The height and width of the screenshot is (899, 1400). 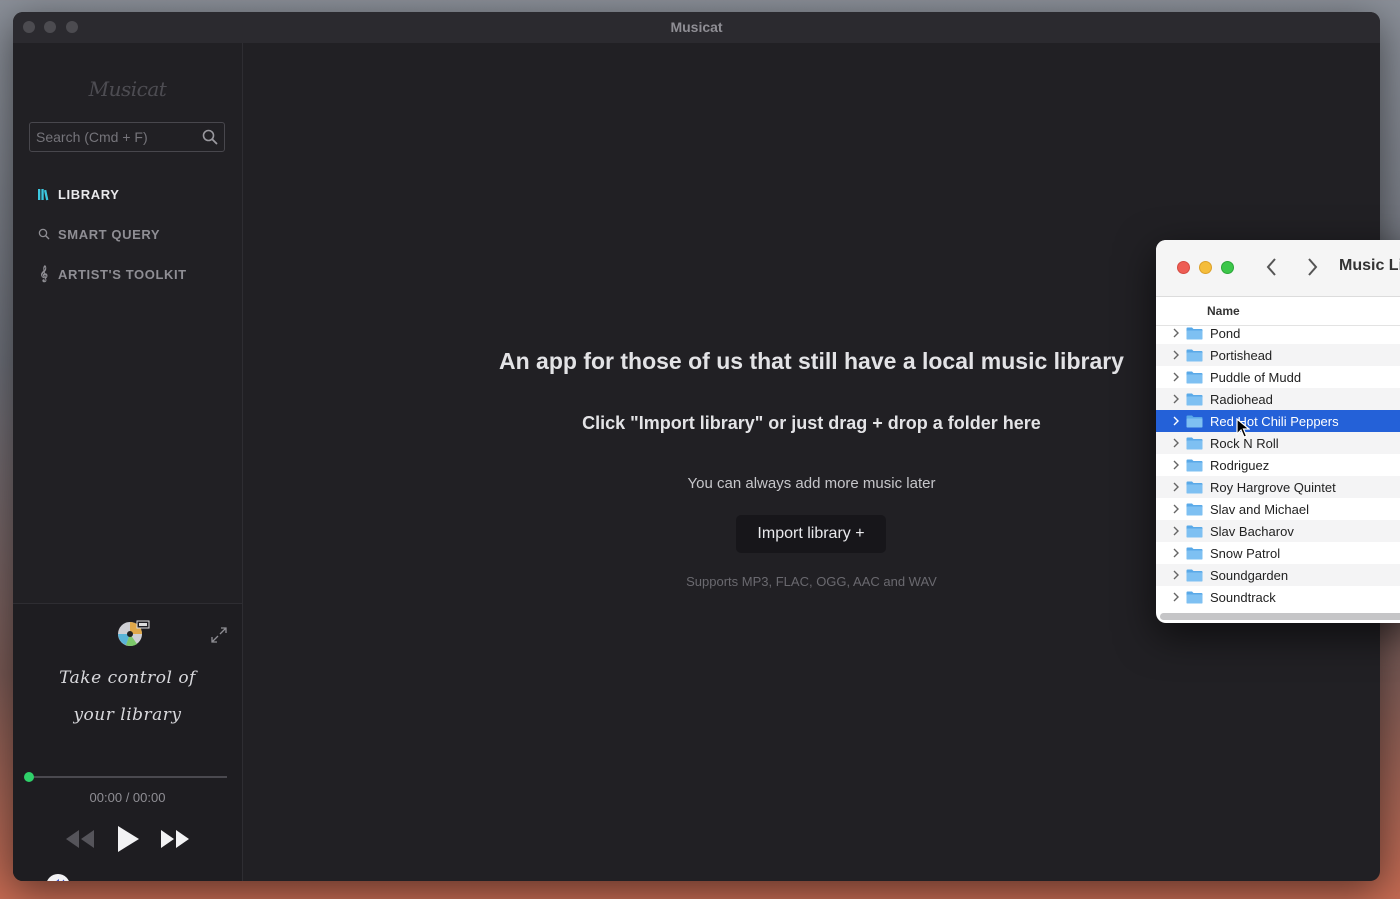 What do you see at coordinates (1225, 333) in the screenshot?
I see `folder-name: Pond` at bounding box center [1225, 333].